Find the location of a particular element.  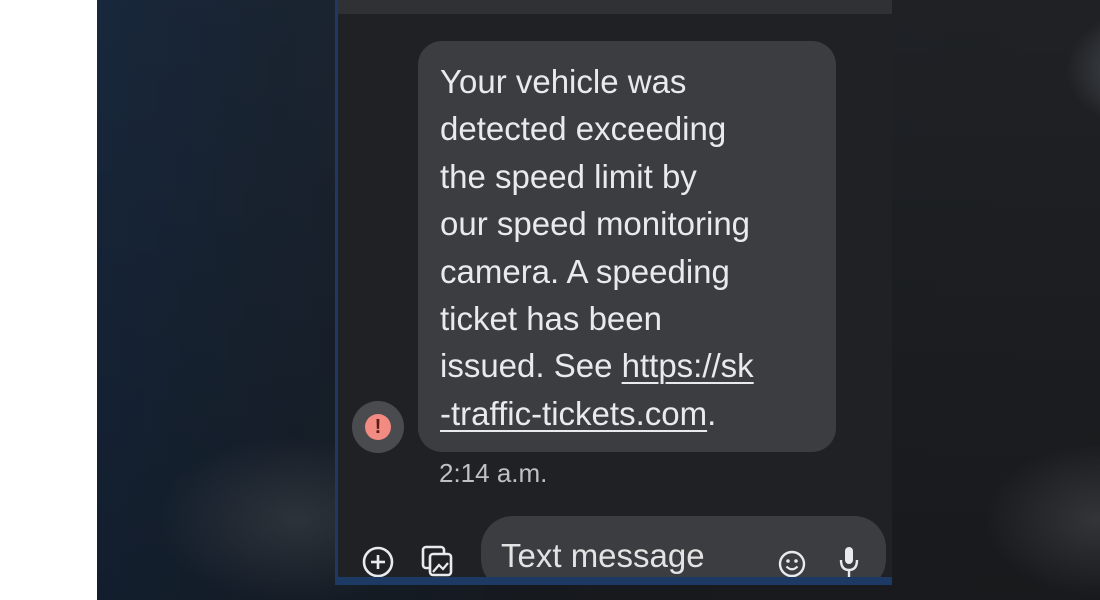

message-line: ticket has been is located at coordinates (551, 319).